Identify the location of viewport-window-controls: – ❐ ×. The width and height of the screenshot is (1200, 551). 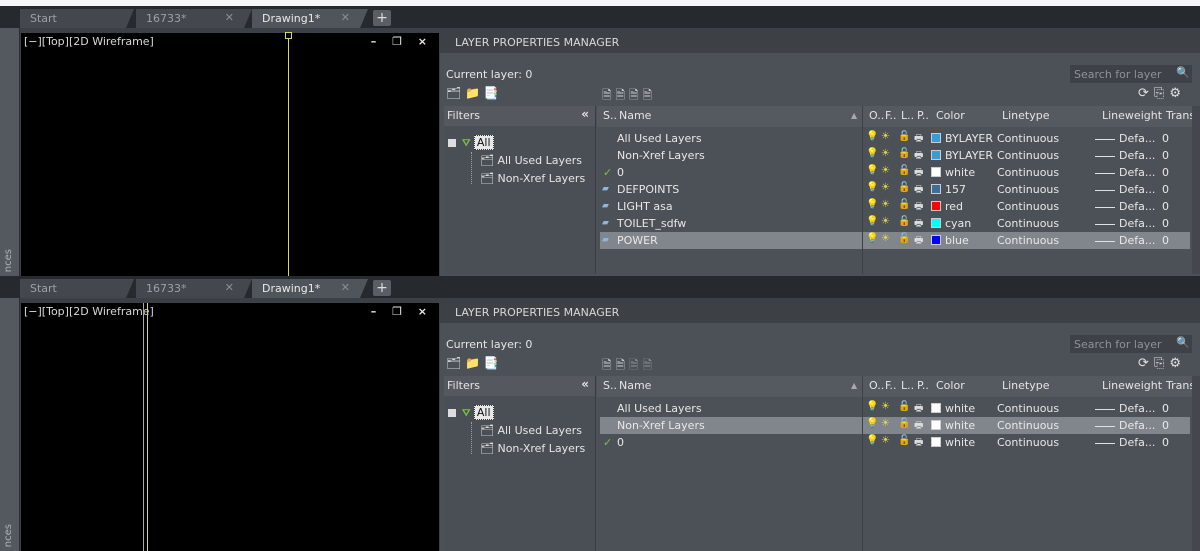
(402, 41).